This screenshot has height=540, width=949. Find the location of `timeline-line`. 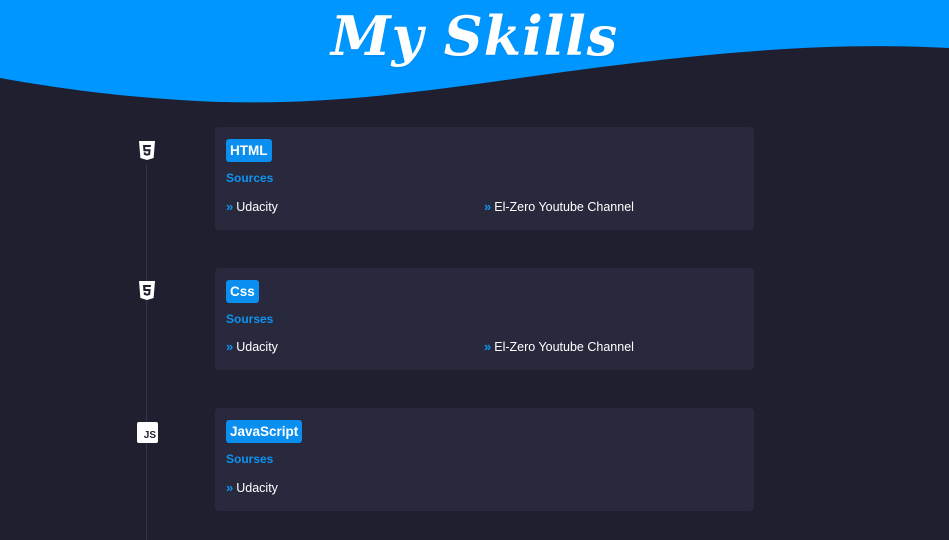

timeline-line is located at coordinates (146, 352).